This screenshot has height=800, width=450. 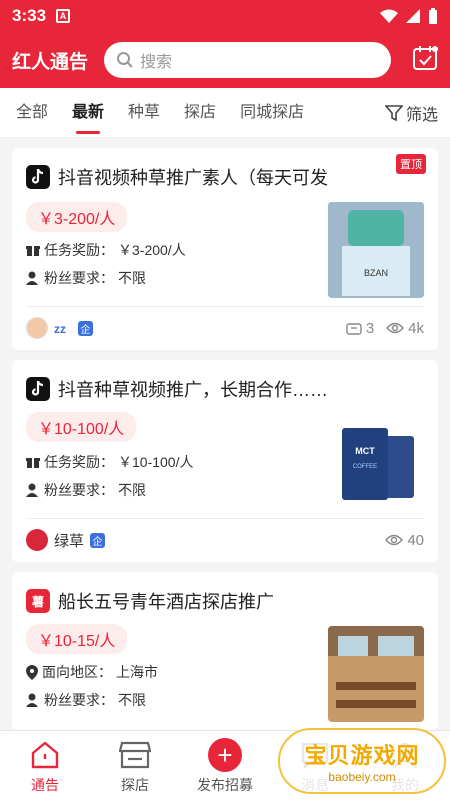 I want to click on calendar-check-icon, so click(x=425, y=57).